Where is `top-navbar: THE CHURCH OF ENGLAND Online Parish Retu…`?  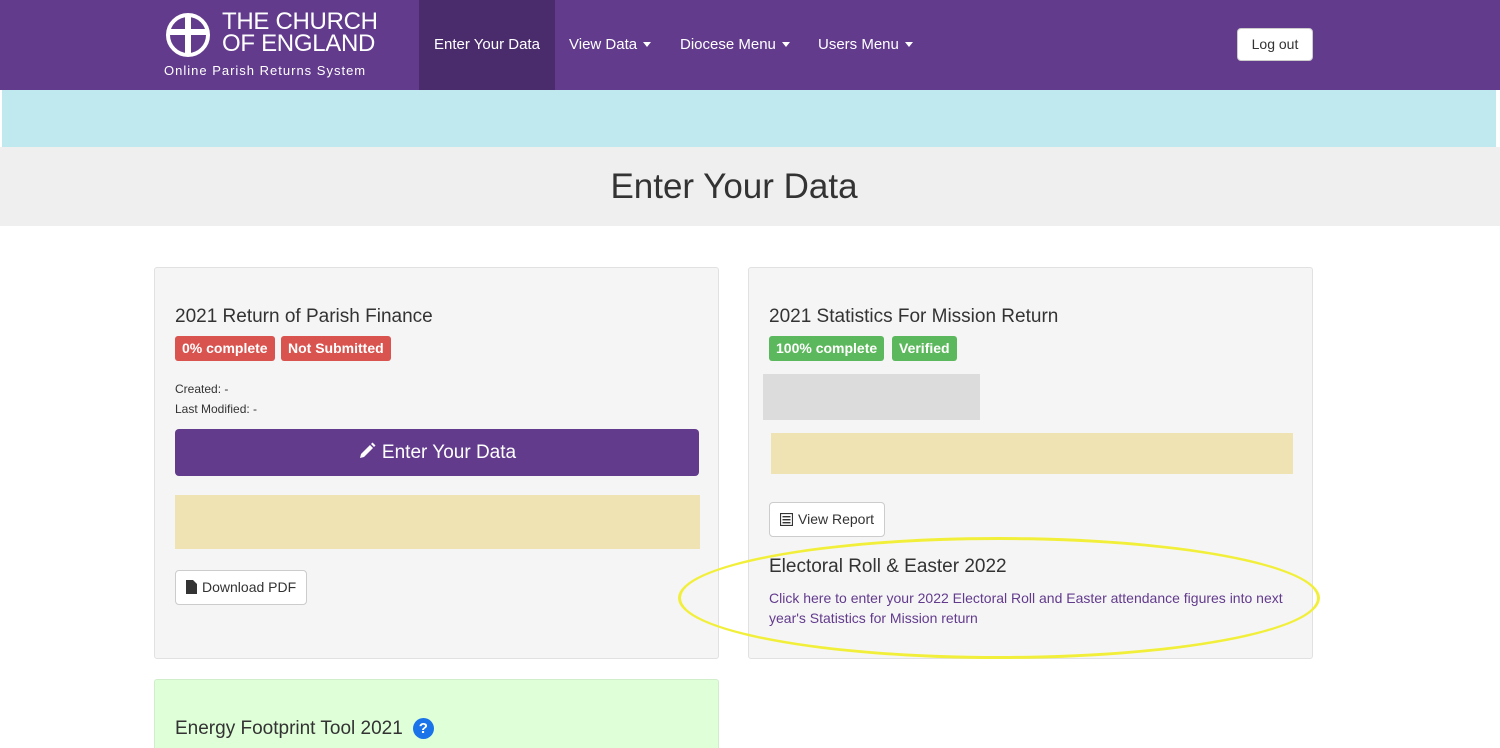
top-navbar: THE CHURCH OF ENGLAND Online Parish Retu… is located at coordinates (750, 45).